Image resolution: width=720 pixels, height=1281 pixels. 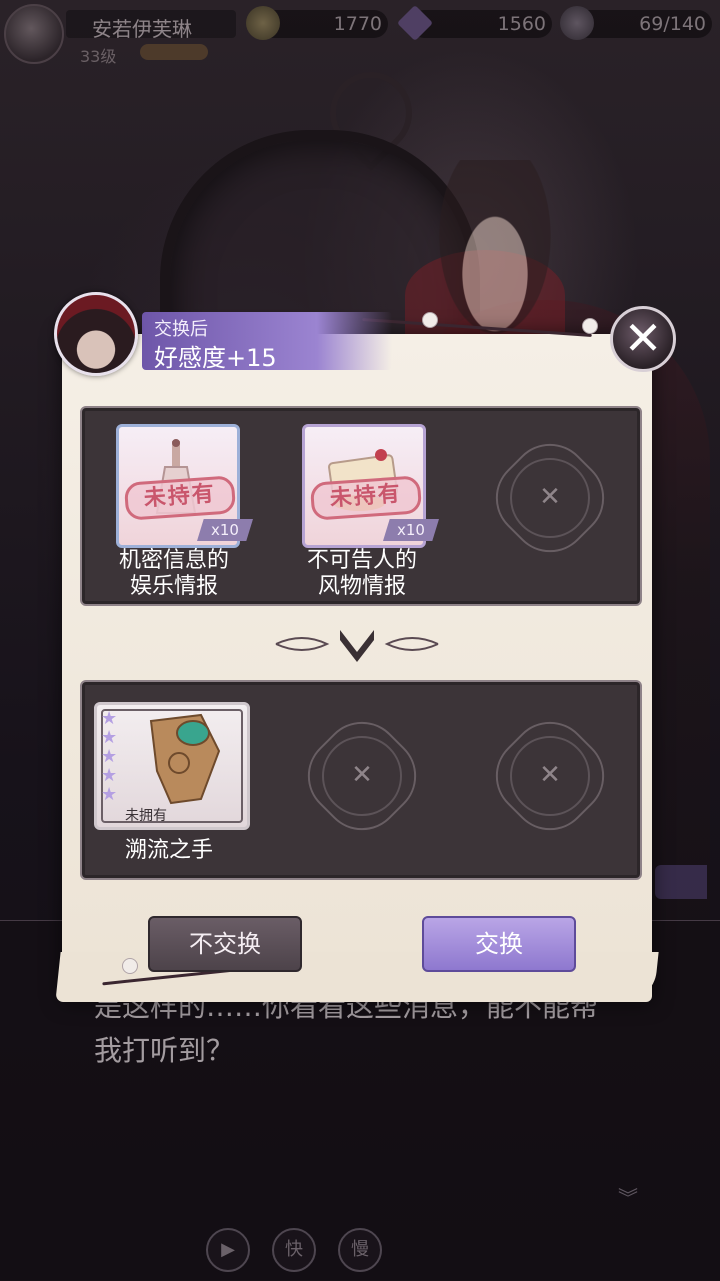 What do you see at coordinates (34, 34) in the screenshot?
I see `player-avatar` at bounding box center [34, 34].